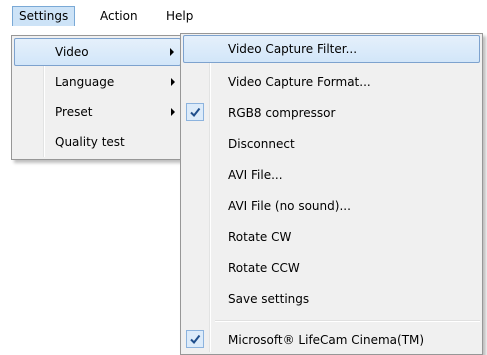  I want to click on menu-item-lifecam-device: Microsoft® LifeCam Cinema(TM), so click(331, 340).